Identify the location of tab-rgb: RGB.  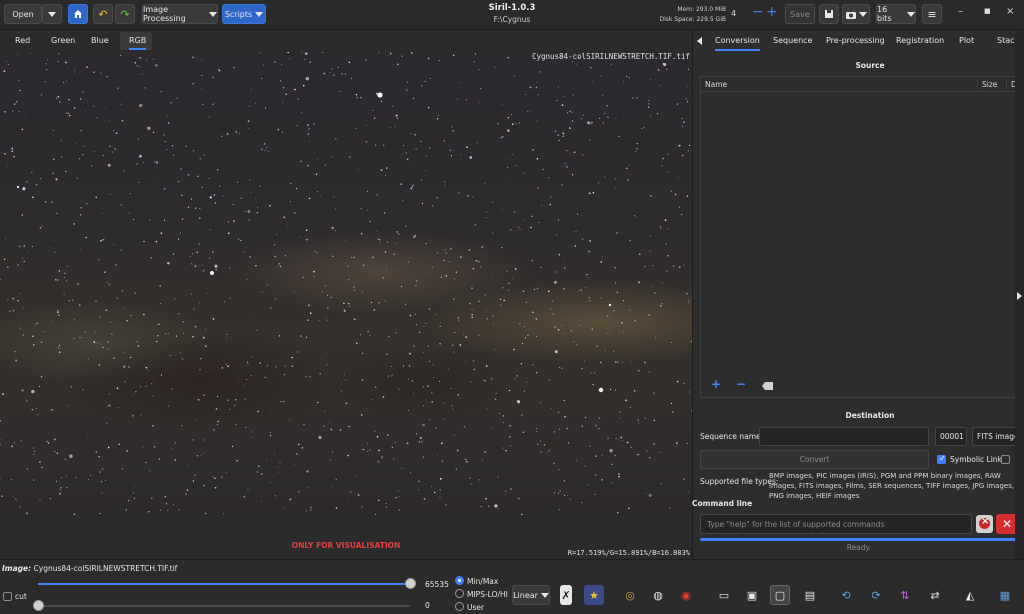
(138, 43).